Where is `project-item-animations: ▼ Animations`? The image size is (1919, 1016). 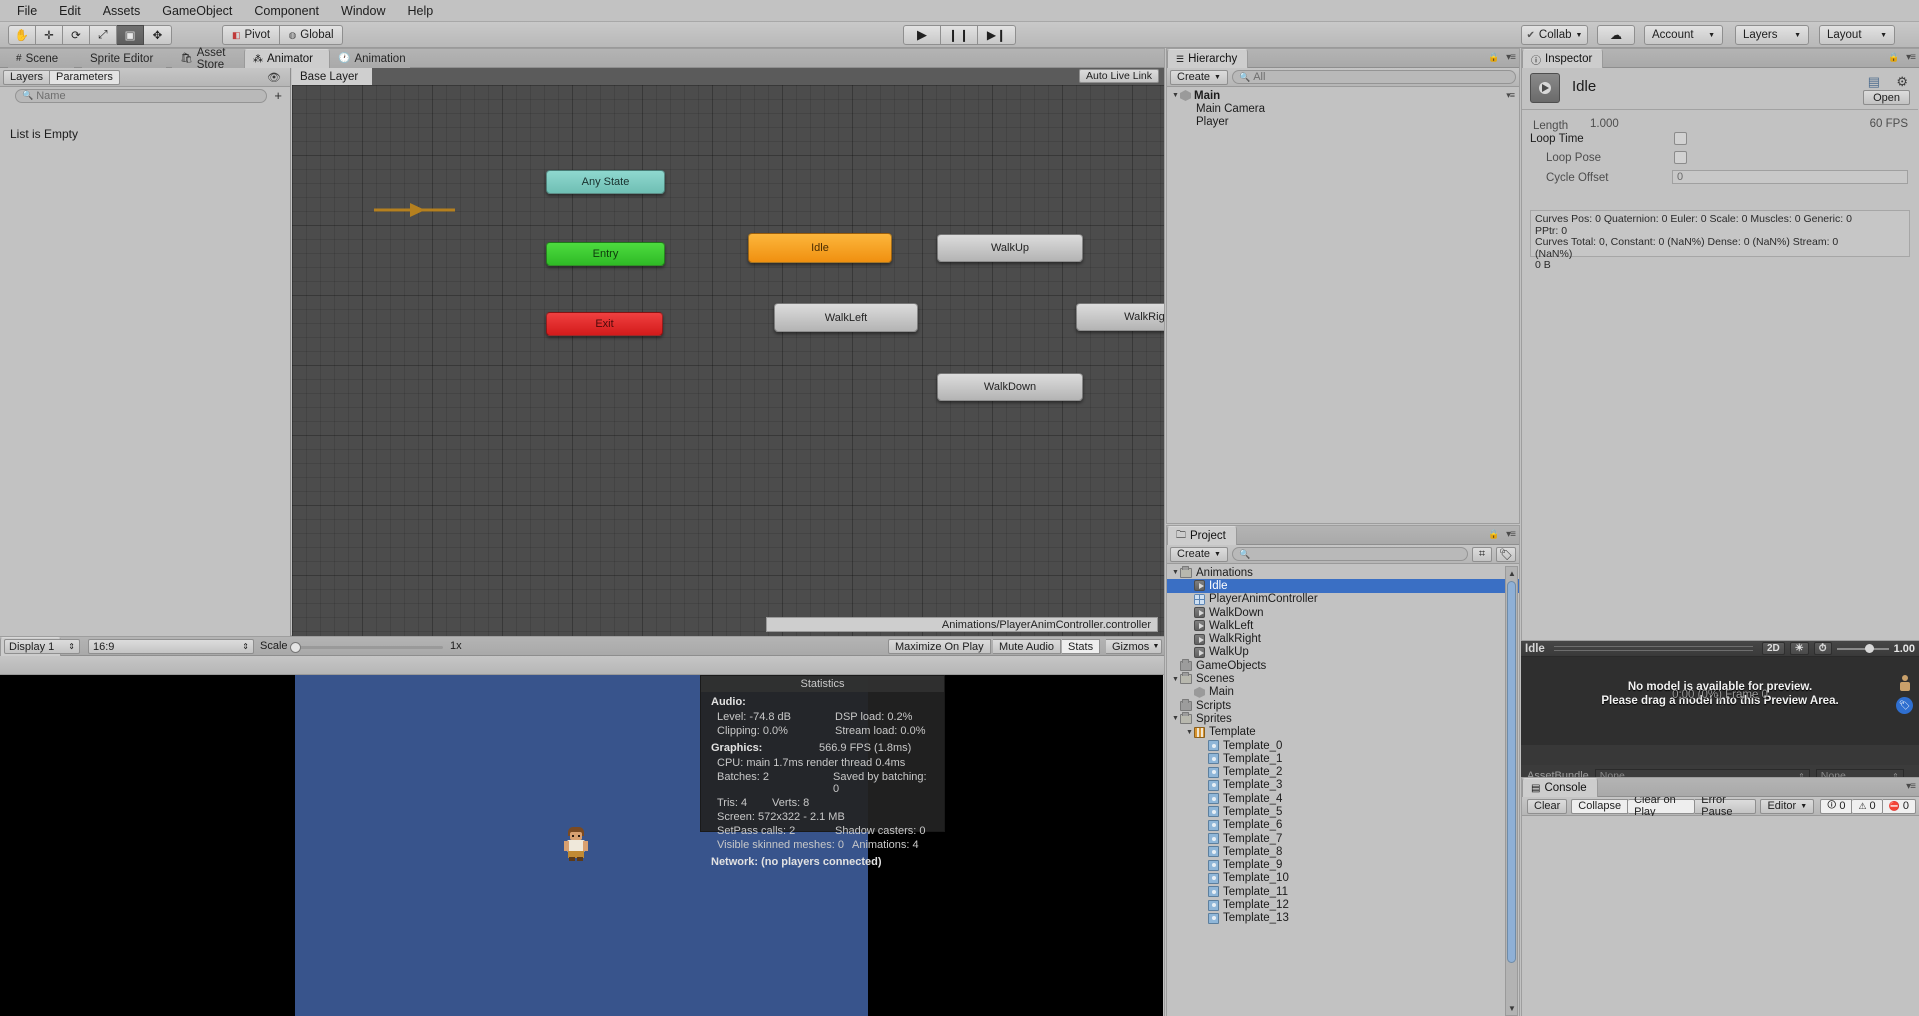 project-item-animations: ▼ Animations is located at coordinates (1343, 572).